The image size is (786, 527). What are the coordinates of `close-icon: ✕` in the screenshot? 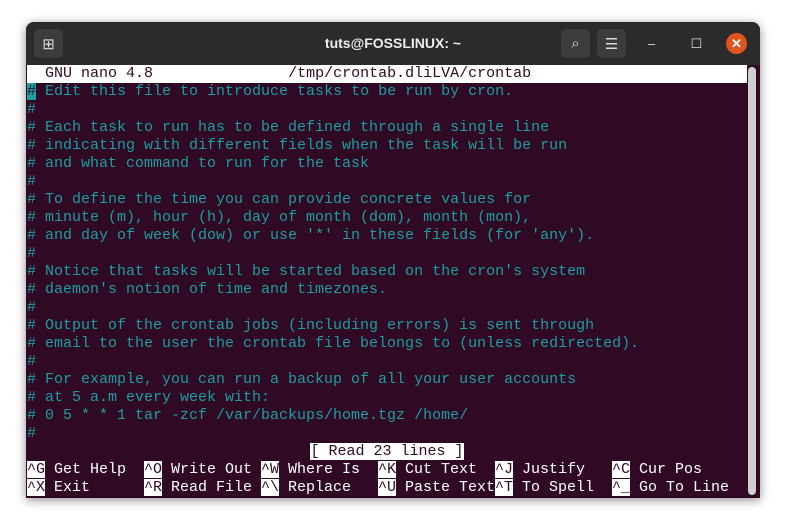 It's located at (736, 43).